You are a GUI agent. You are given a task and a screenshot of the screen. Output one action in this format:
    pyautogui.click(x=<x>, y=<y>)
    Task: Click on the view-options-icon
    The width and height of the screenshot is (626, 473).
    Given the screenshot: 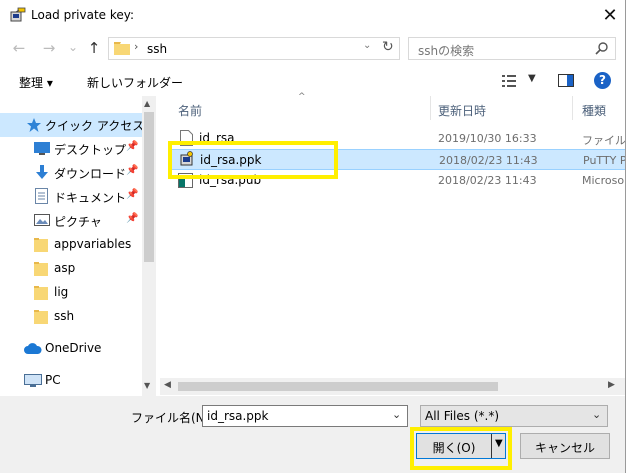 What is the action you would take?
    pyautogui.click(x=511, y=81)
    